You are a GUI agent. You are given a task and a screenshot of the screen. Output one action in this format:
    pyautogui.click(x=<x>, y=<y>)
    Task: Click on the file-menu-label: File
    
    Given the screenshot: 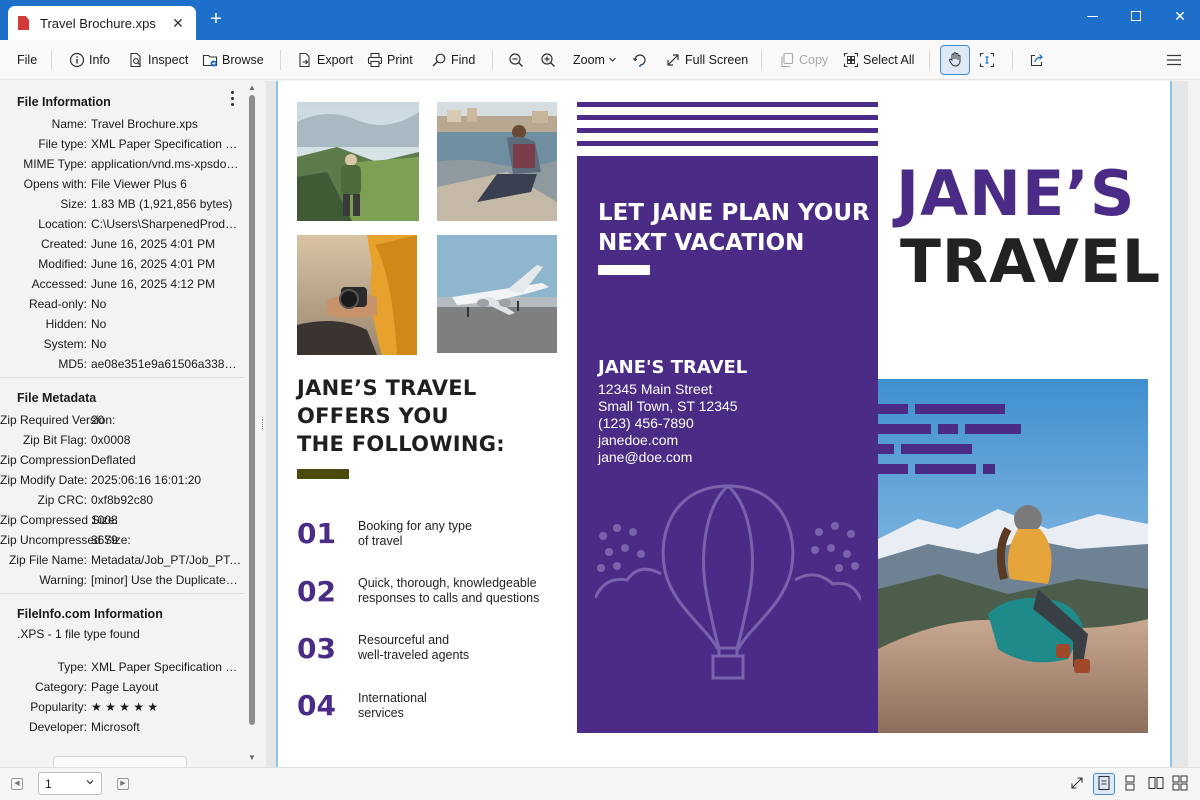 What is the action you would take?
    pyautogui.click(x=27, y=60)
    